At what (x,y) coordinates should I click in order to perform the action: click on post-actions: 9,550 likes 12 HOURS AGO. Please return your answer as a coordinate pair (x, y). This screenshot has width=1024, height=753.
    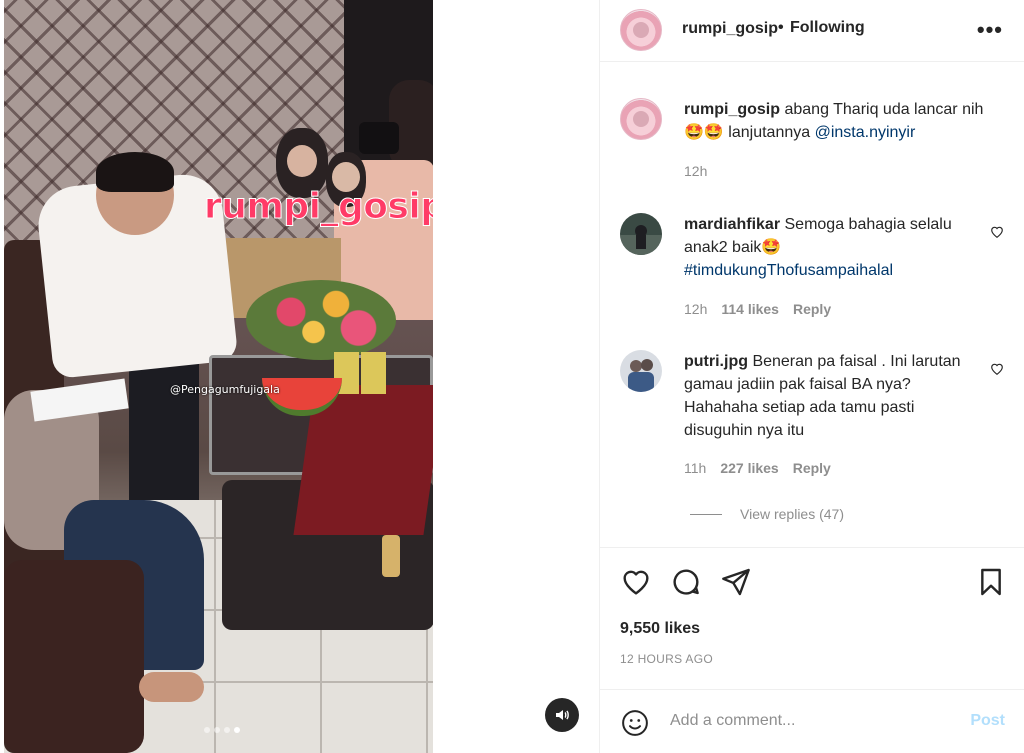
    Looking at the image, I should click on (812, 618).